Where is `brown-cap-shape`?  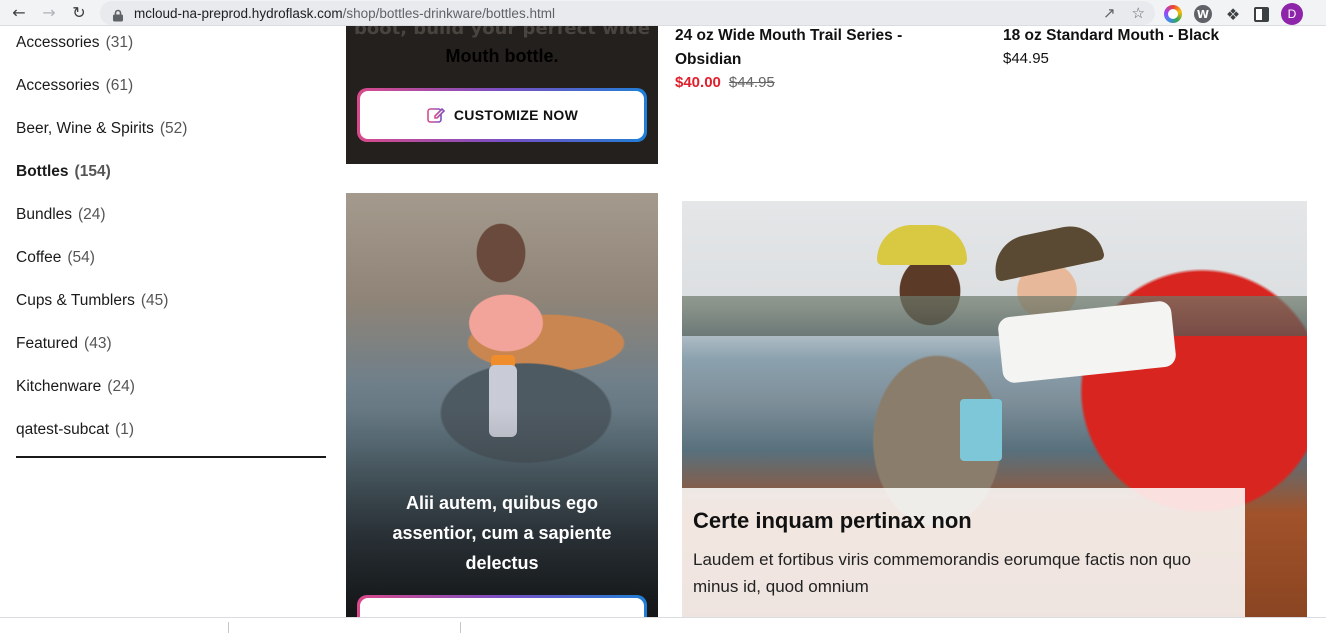 brown-cap-shape is located at coordinates (1047, 251).